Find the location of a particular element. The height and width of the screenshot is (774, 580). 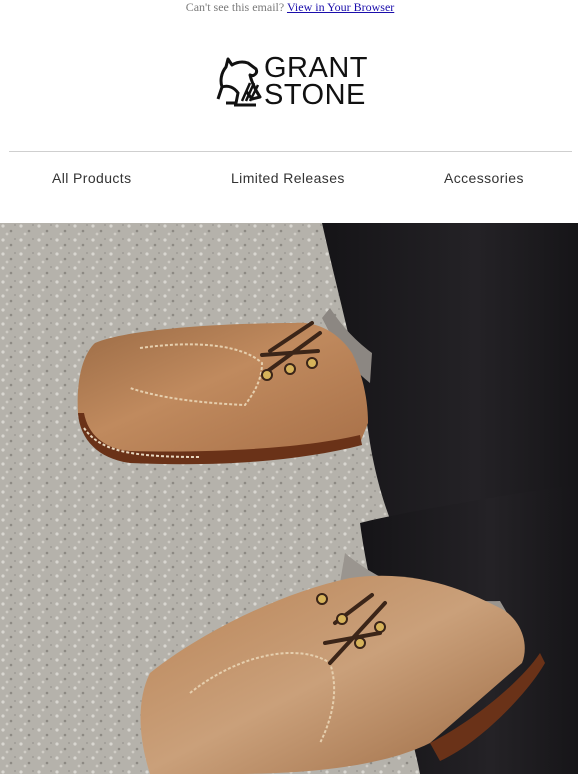

nav-all-products: All Products is located at coordinates (92, 178).